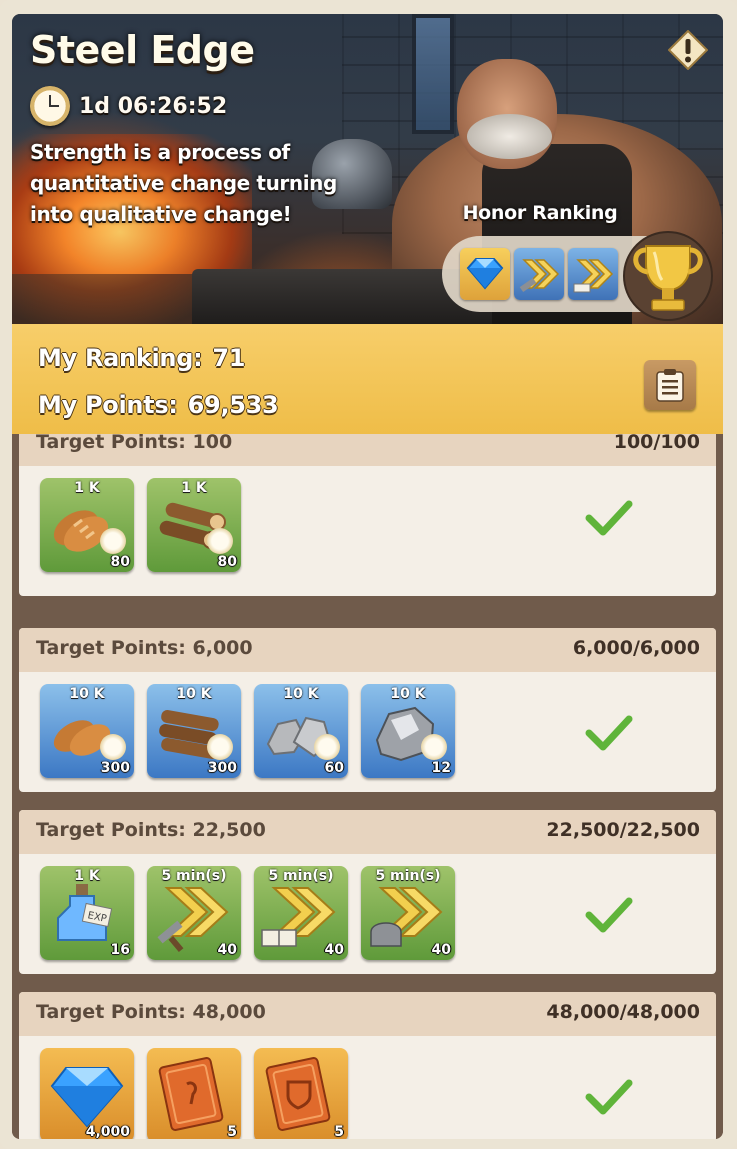 The height and width of the screenshot is (1149, 737). Describe the element at coordinates (301, 913) in the screenshot. I see `reward-speedup-research: 5 min(s) 40` at that location.